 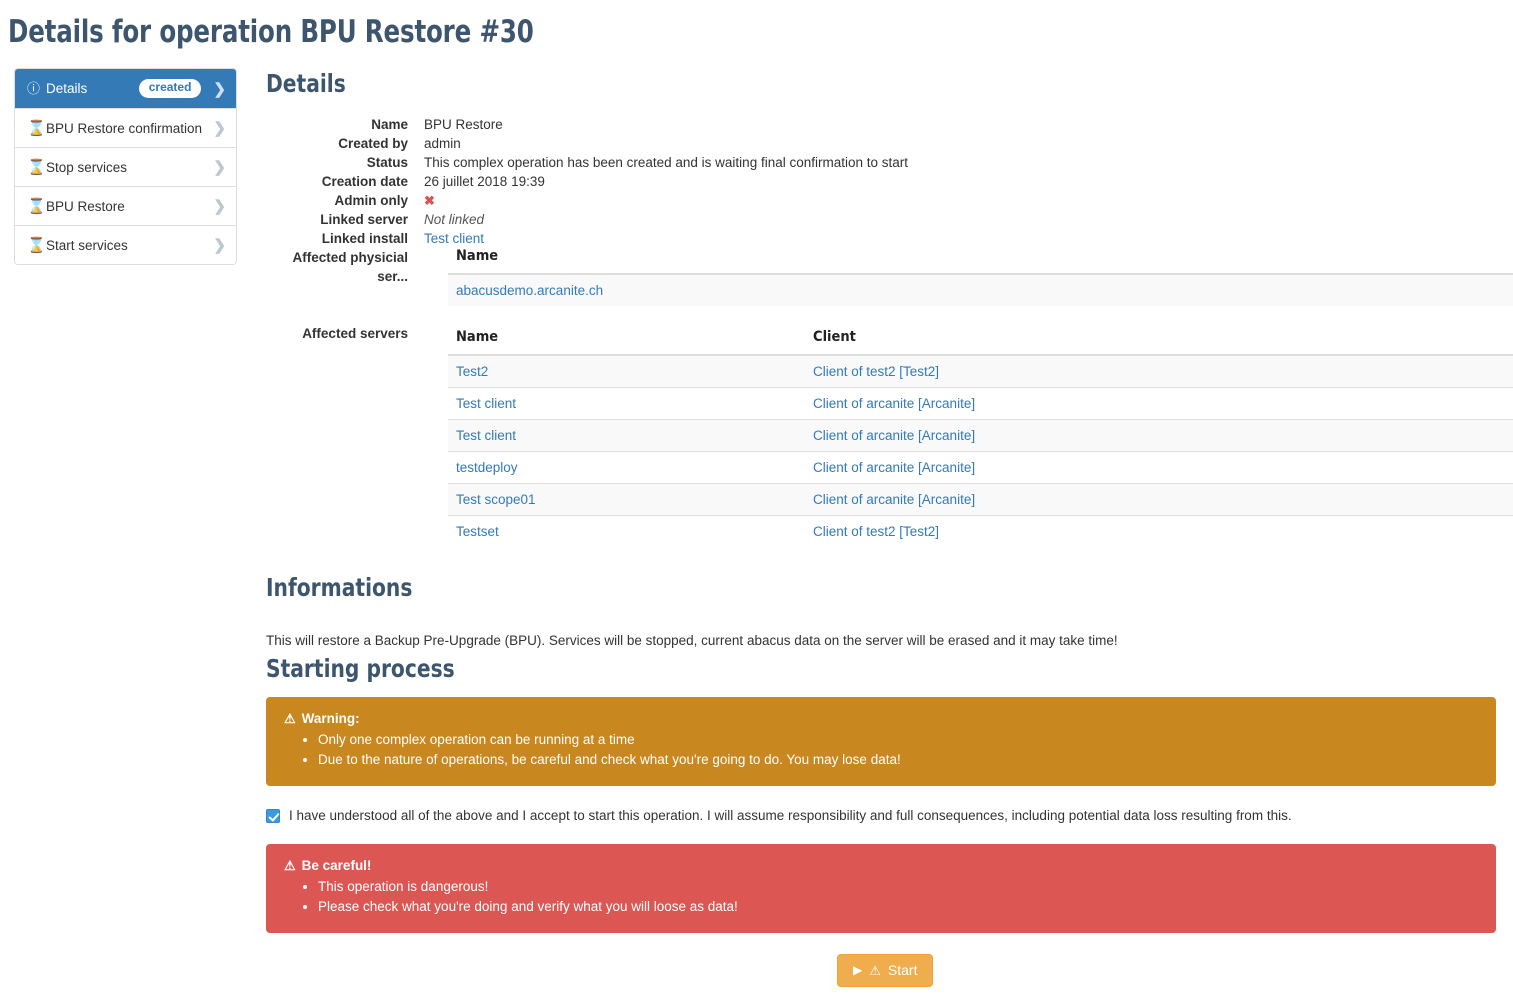 What do you see at coordinates (360, 668) in the screenshot?
I see `starting-process-heading: Starting process` at bounding box center [360, 668].